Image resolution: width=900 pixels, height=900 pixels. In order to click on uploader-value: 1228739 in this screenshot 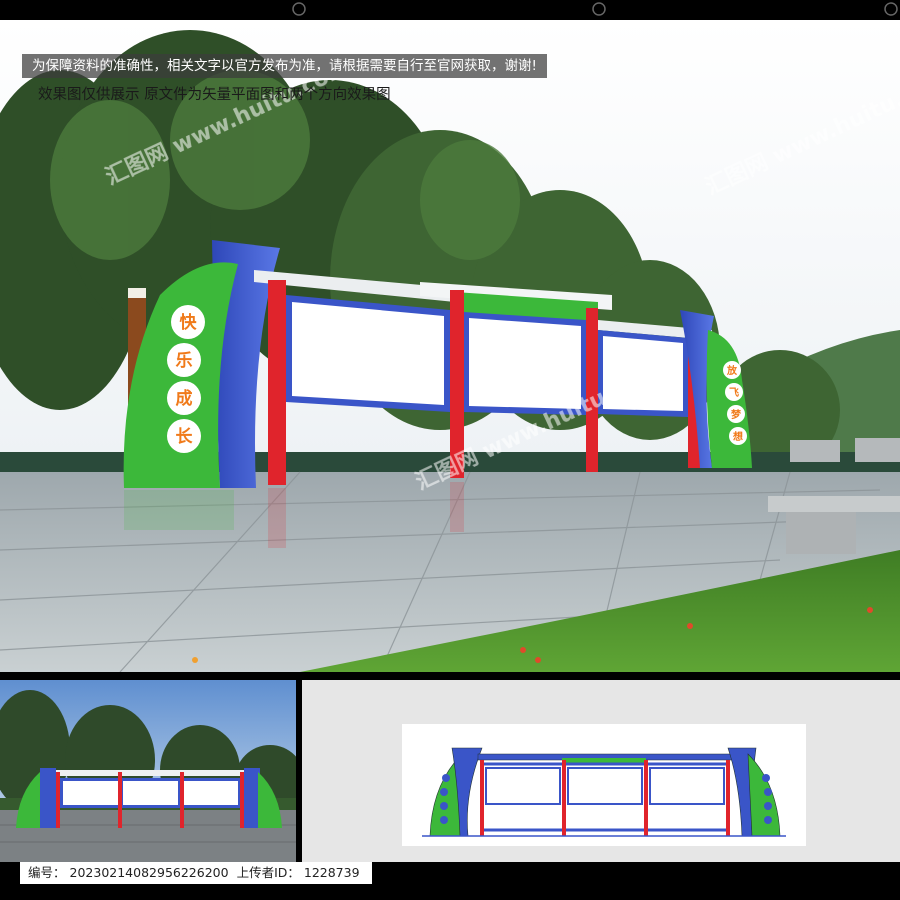, I will do `click(331, 872)`.